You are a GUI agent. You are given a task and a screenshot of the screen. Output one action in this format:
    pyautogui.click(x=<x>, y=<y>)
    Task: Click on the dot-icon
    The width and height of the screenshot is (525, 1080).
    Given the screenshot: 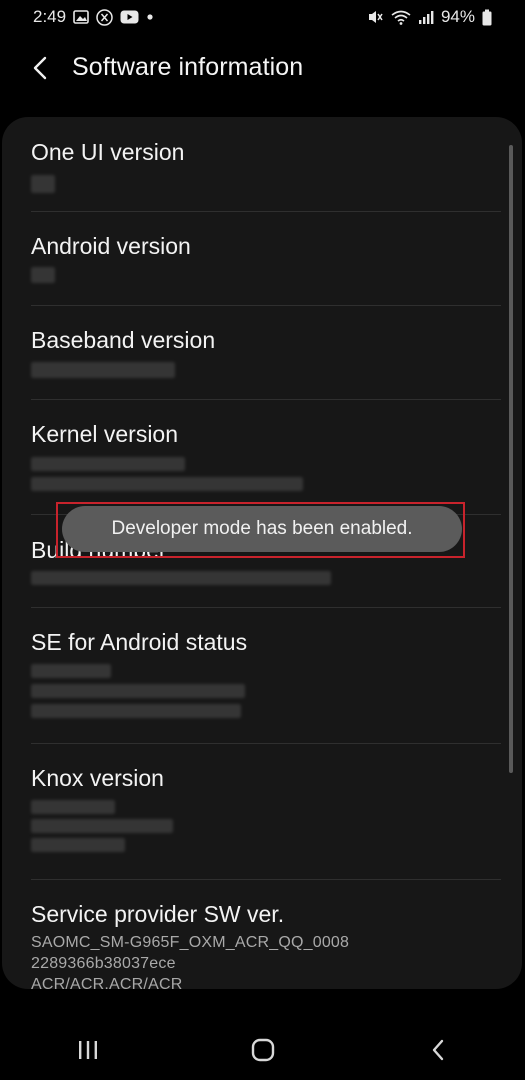 What is the action you would take?
    pyautogui.click(x=150, y=17)
    